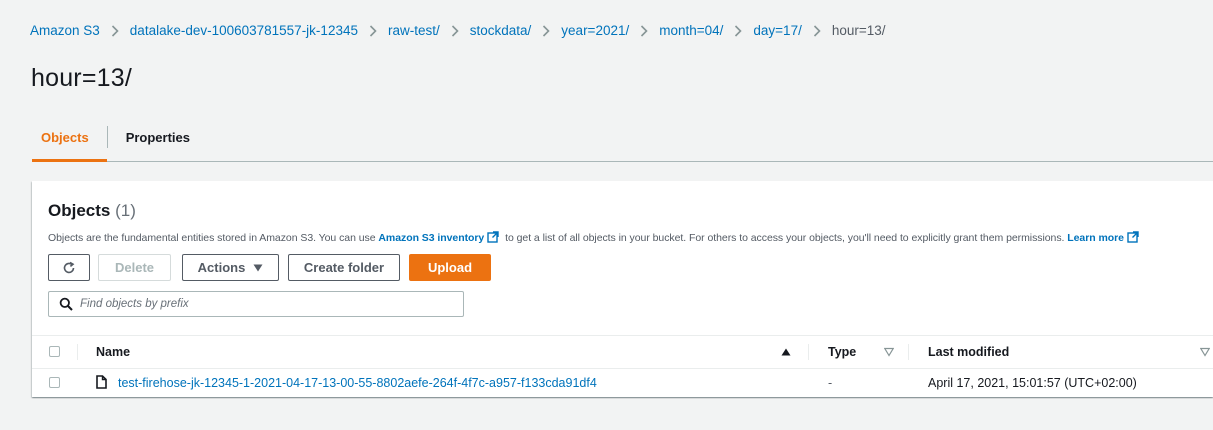  I want to click on select-all-checkbox, so click(54, 351).